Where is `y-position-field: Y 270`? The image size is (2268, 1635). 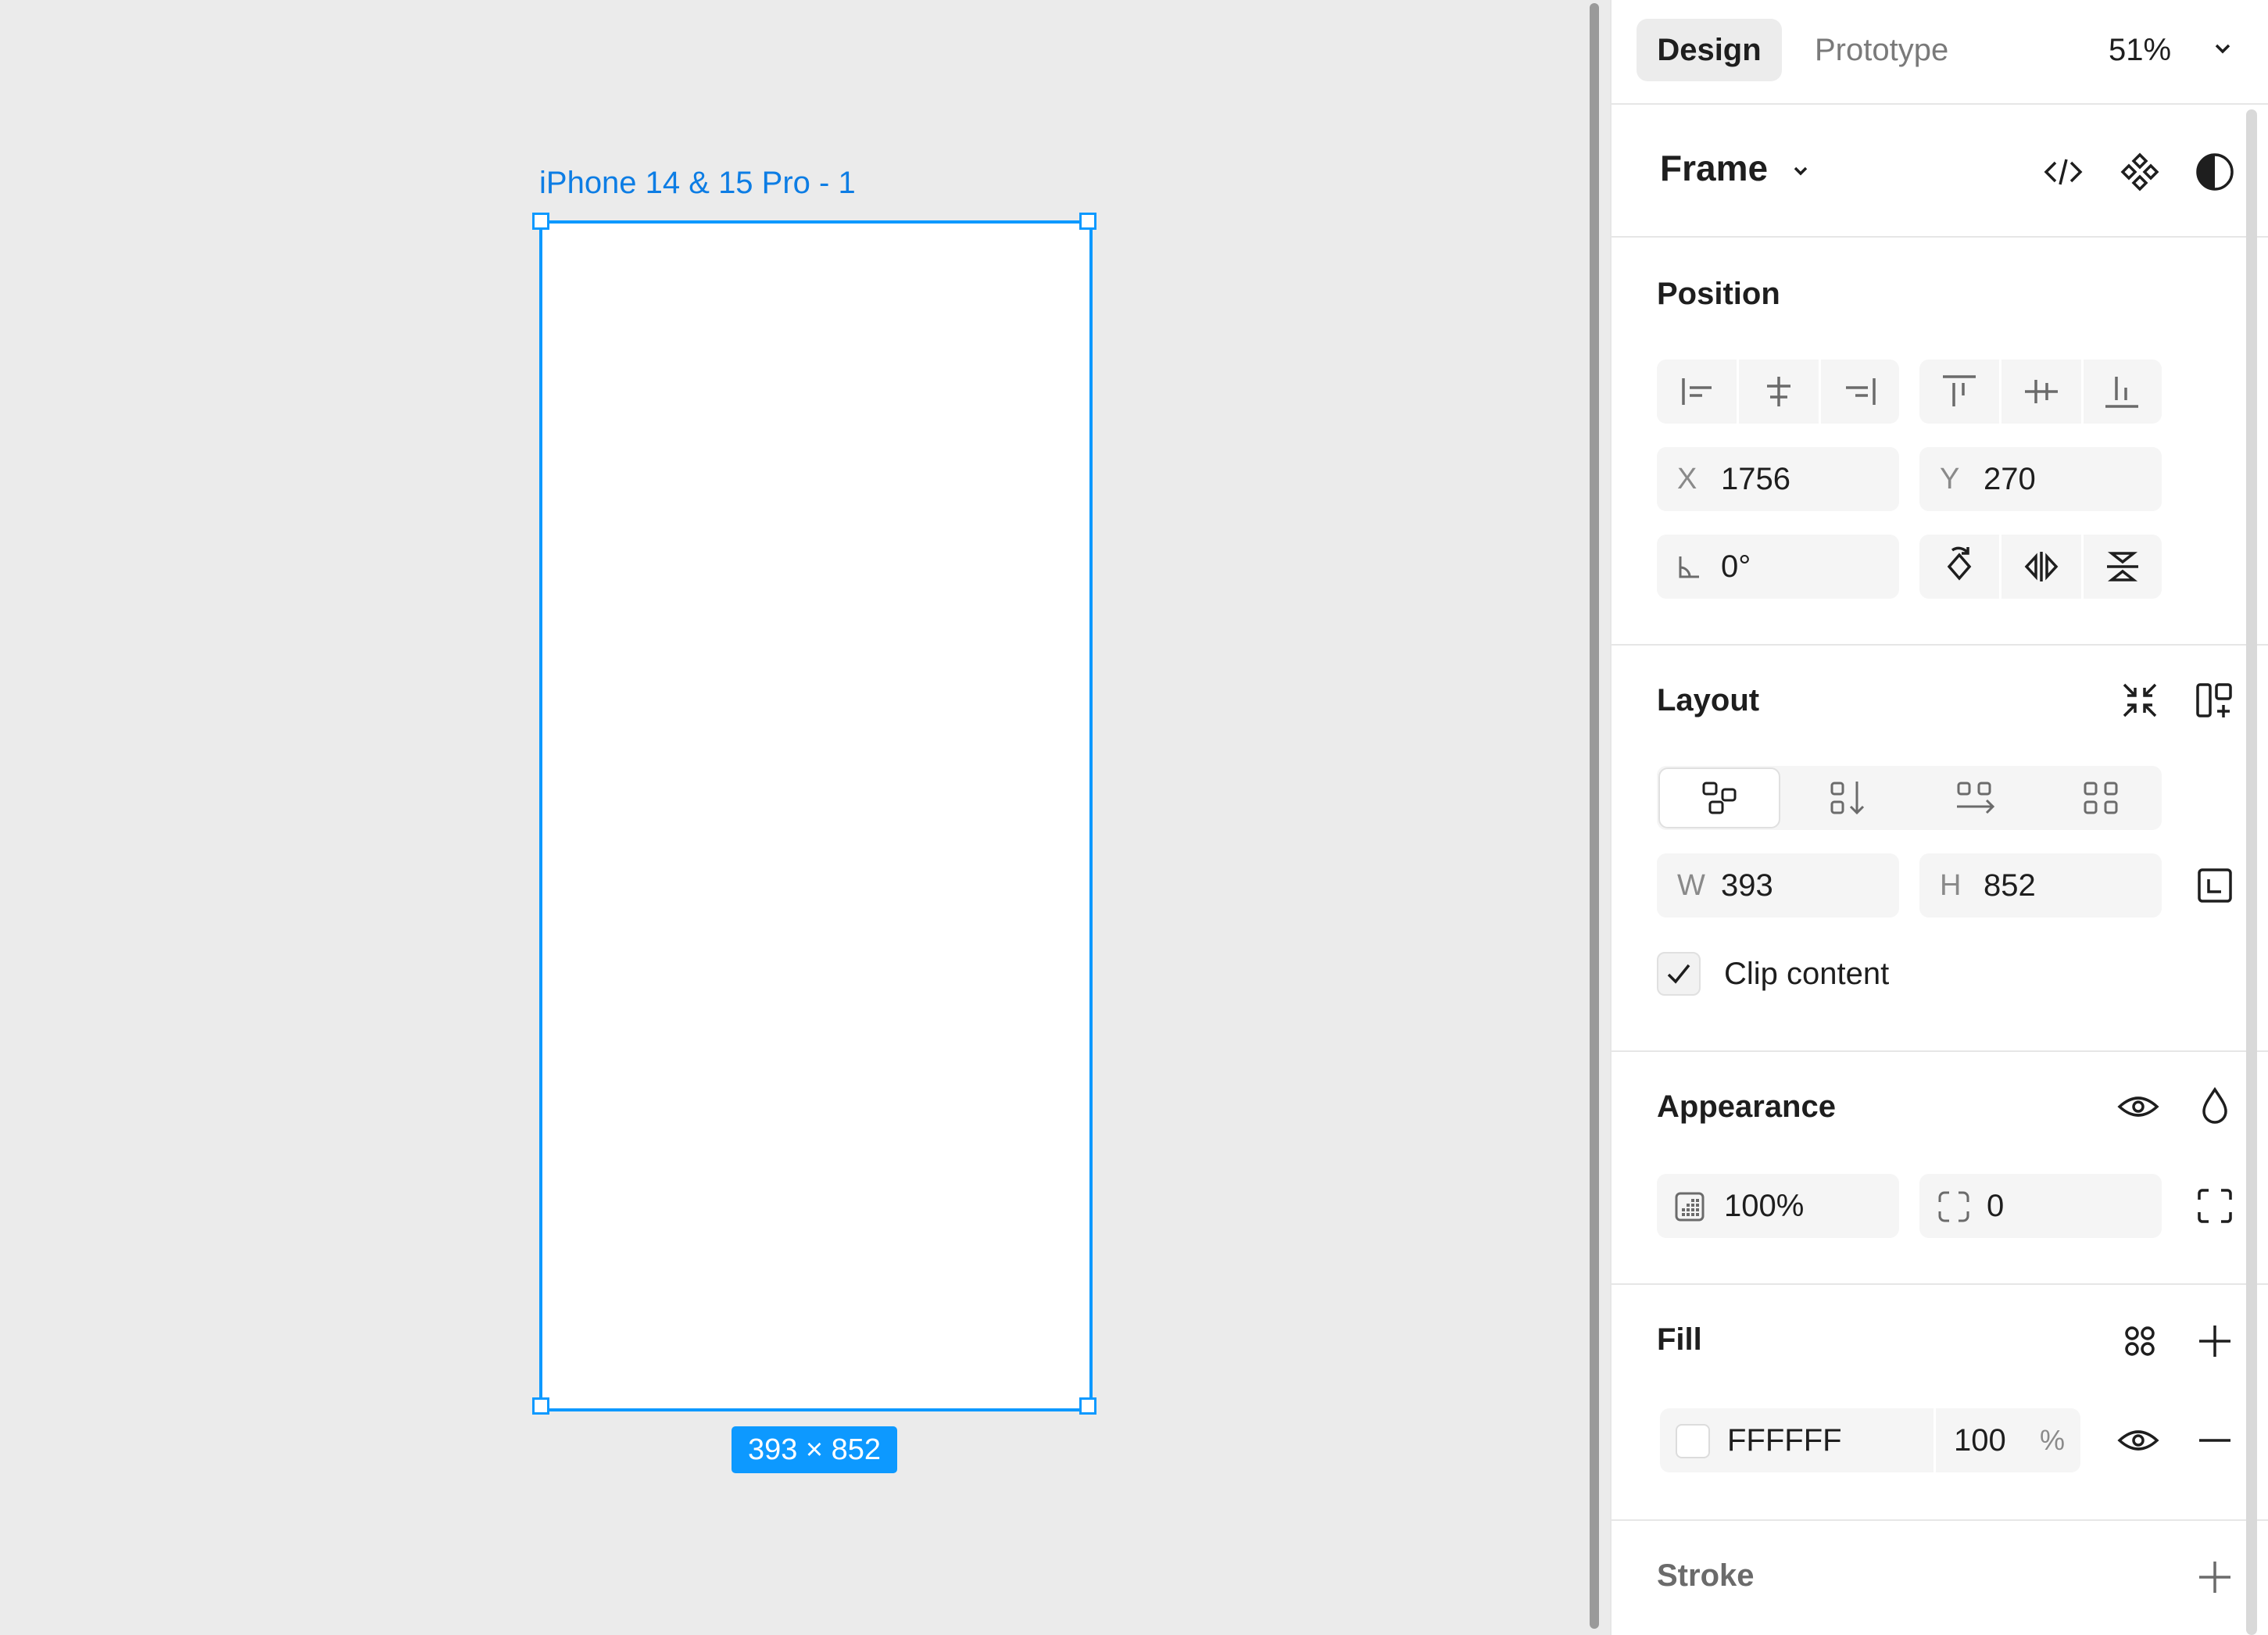 y-position-field: Y 270 is located at coordinates (2041, 479).